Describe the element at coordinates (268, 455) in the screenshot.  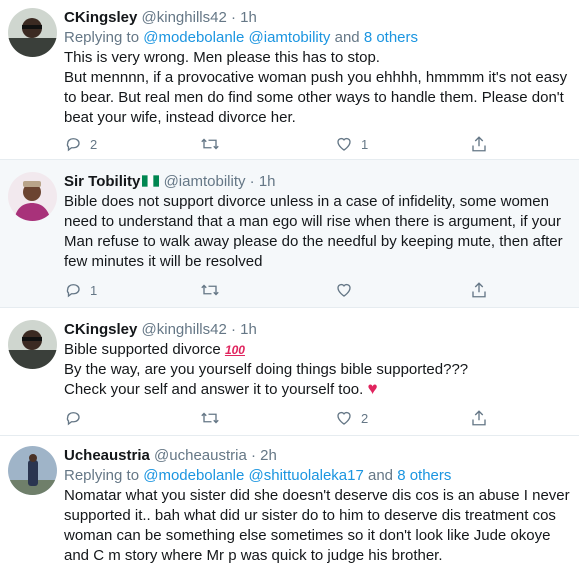
I see `timestamp: 2h` at that location.